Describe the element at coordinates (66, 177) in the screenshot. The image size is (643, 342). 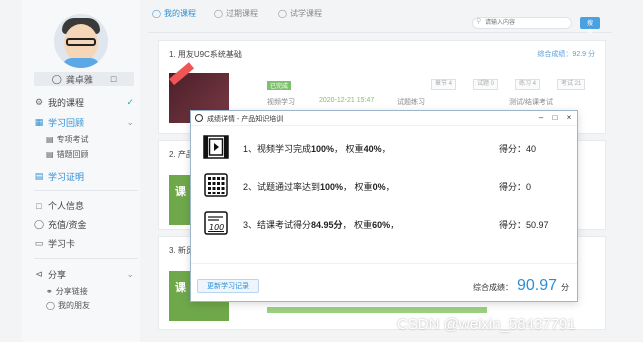
I see `sidebar-item-label: 学习证明` at that location.